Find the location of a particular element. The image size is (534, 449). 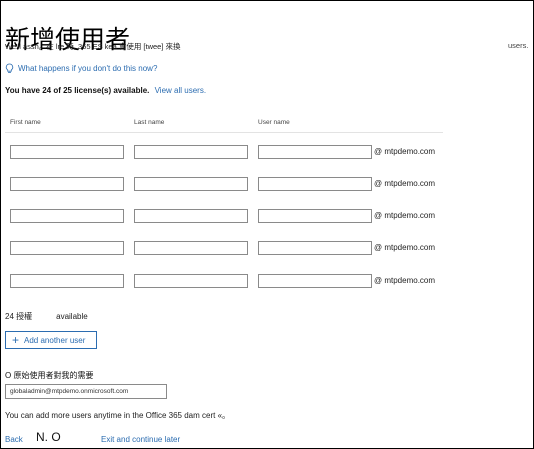

column-header-last-name: Last name is located at coordinates (149, 122).